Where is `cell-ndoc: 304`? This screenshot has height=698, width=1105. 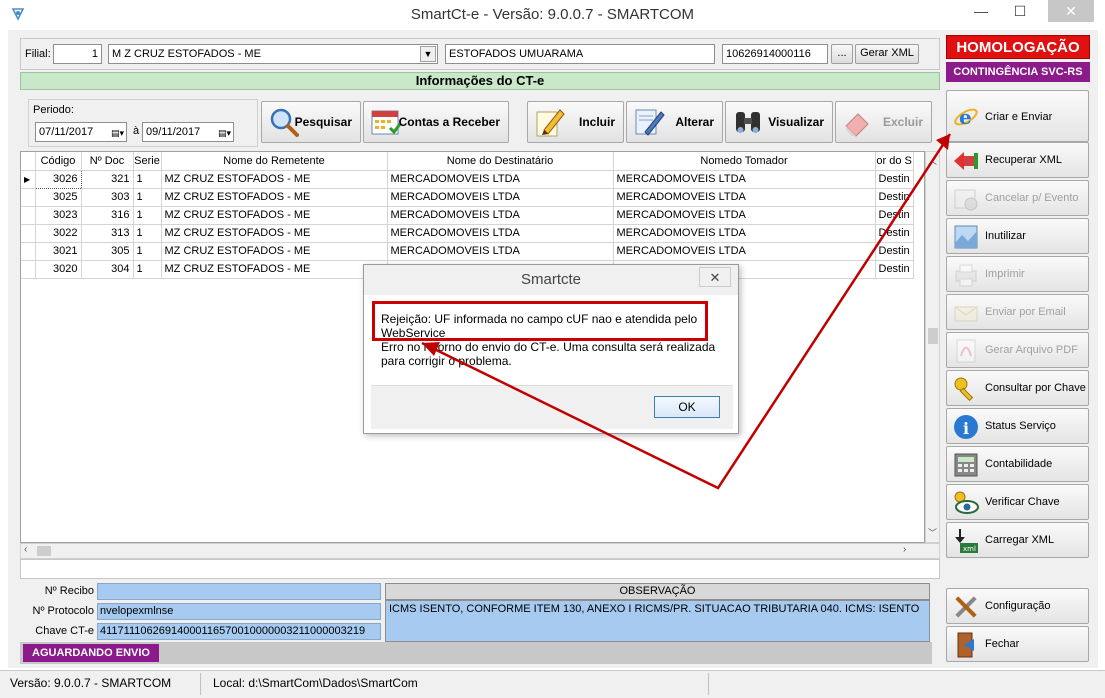 cell-ndoc: 304 is located at coordinates (107, 269).